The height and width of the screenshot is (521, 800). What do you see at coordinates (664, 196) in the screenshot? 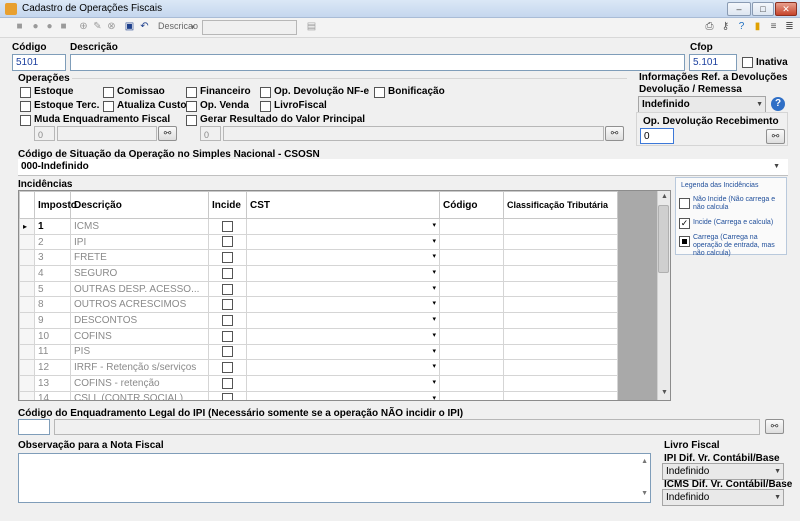
I see `chevron-up-icon: ▲` at bounding box center [664, 196].